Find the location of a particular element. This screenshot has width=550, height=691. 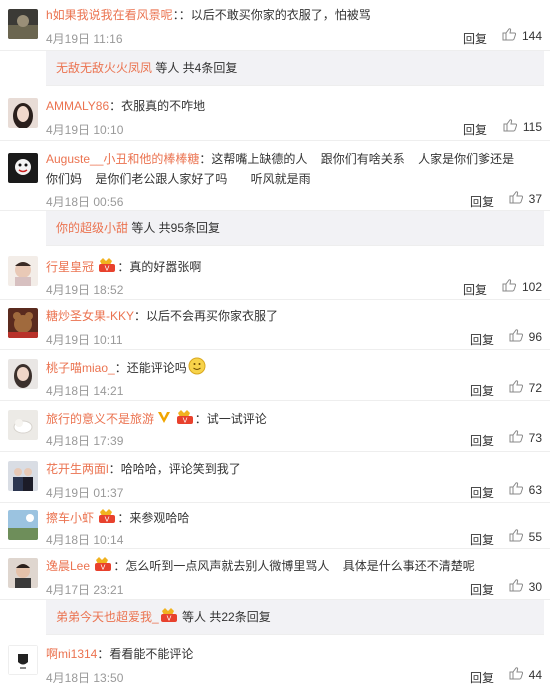

comment-item: 擦车小虾 V ：来参观哈哈 4月18日 10:14 回复 55 is located at coordinates (275, 526).